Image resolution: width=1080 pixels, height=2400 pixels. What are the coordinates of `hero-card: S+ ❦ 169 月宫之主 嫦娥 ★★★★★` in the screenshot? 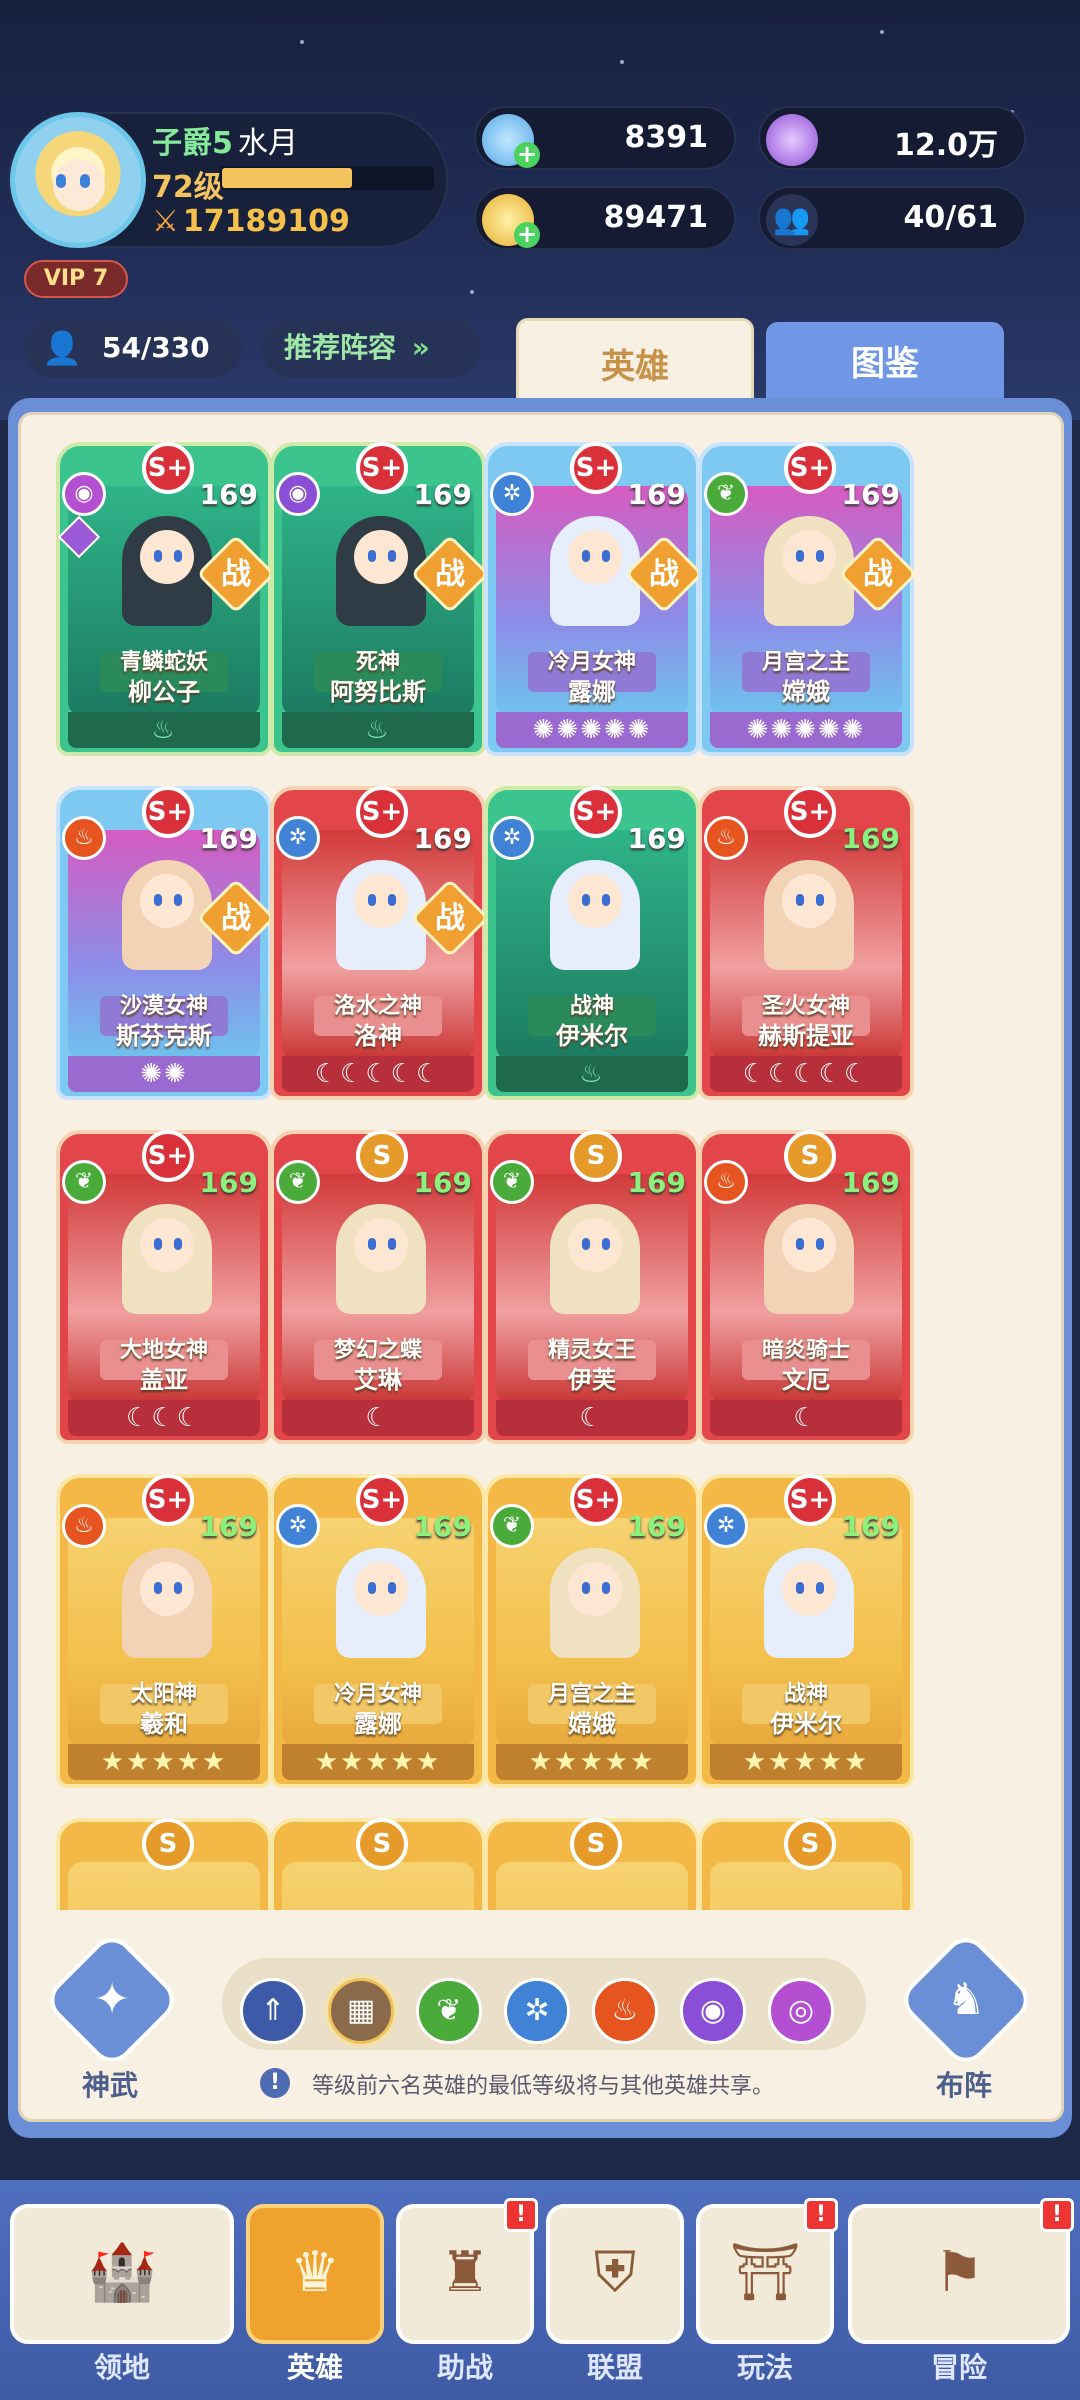 It's located at (592, 1631).